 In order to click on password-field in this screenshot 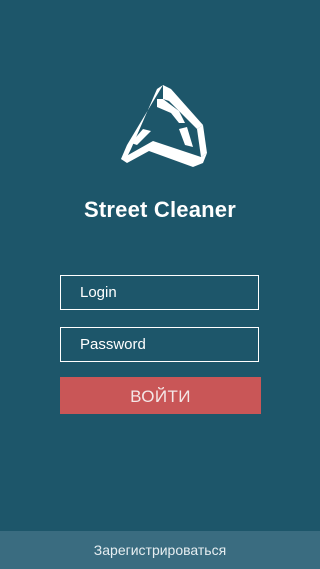, I will do `click(159, 344)`.